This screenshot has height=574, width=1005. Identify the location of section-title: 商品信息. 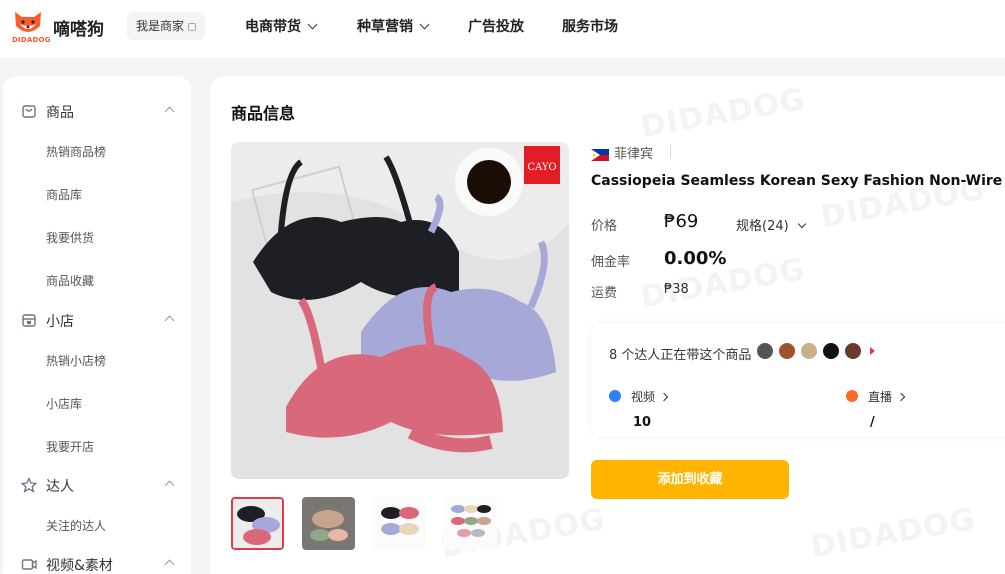
(263, 113).